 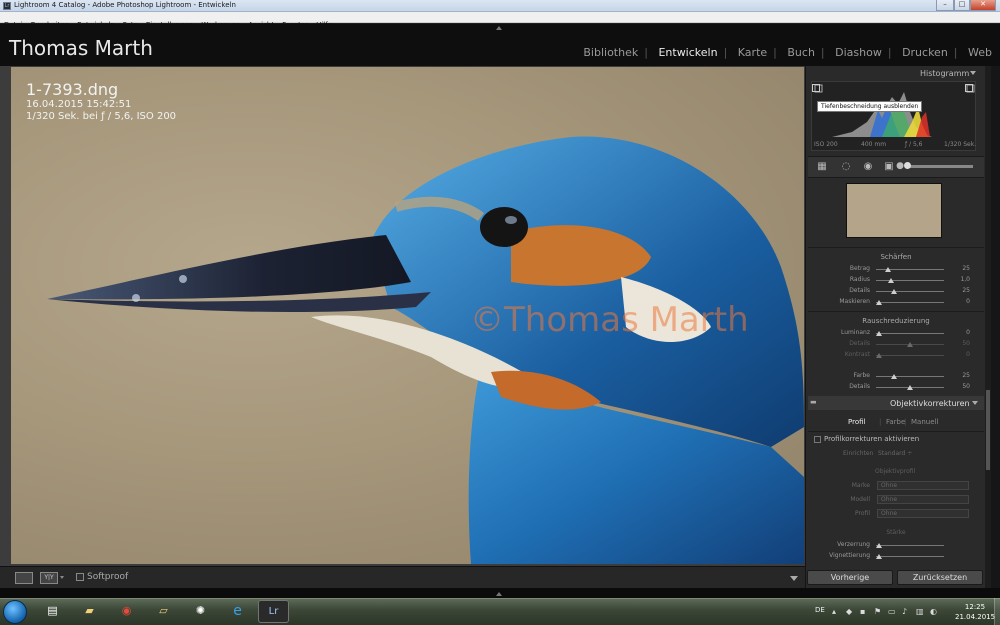 I want to click on network-icon: ▥, so click(x=920, y=611).